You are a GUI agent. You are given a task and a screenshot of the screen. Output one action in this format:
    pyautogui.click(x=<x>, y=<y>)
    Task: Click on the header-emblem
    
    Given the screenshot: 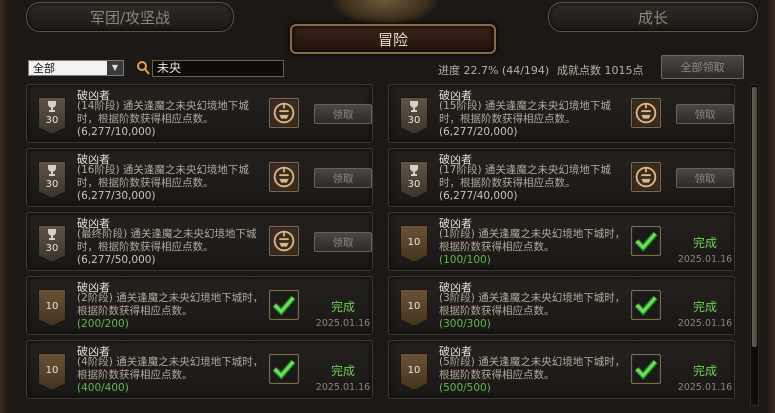 What is the action you would take?
    pyautogui.click(x=385, y=13)
    